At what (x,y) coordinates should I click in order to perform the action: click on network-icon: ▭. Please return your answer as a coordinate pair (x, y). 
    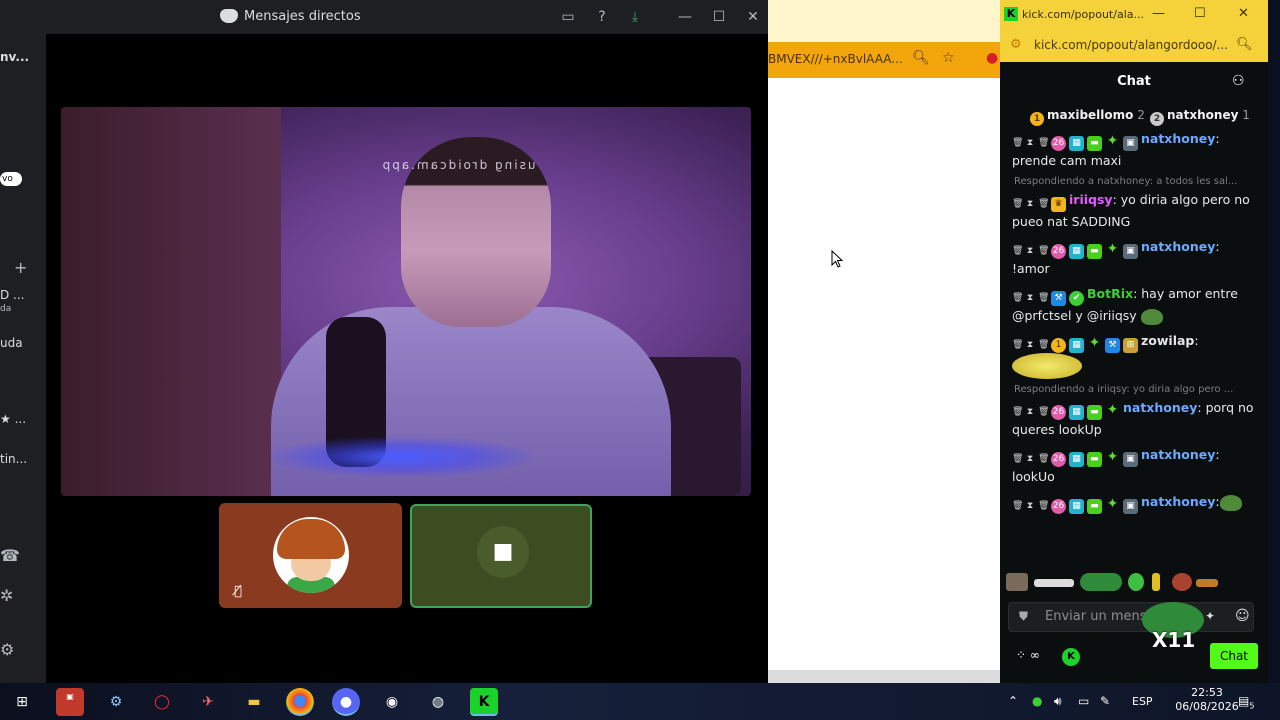
    Looking at the image, I should click on (1083, 701).